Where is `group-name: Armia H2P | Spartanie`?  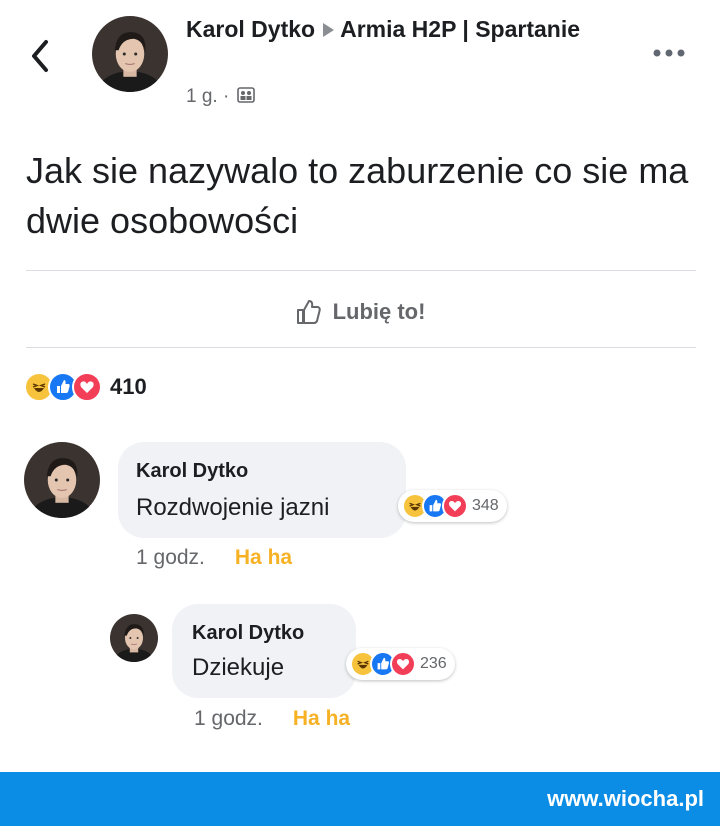 group-name: Armia H2P | Spartanie is located at coordinates (460, 29).